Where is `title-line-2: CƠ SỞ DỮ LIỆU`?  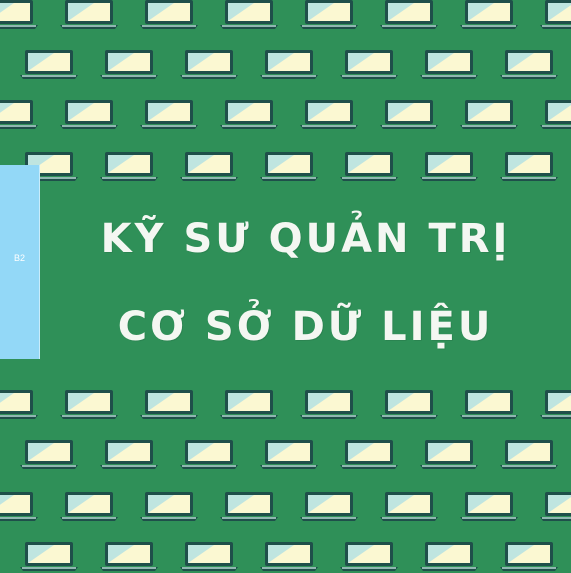 title-line-2: CƠ SỞ DỮ LIỆU is located at coordinates (305, 327).